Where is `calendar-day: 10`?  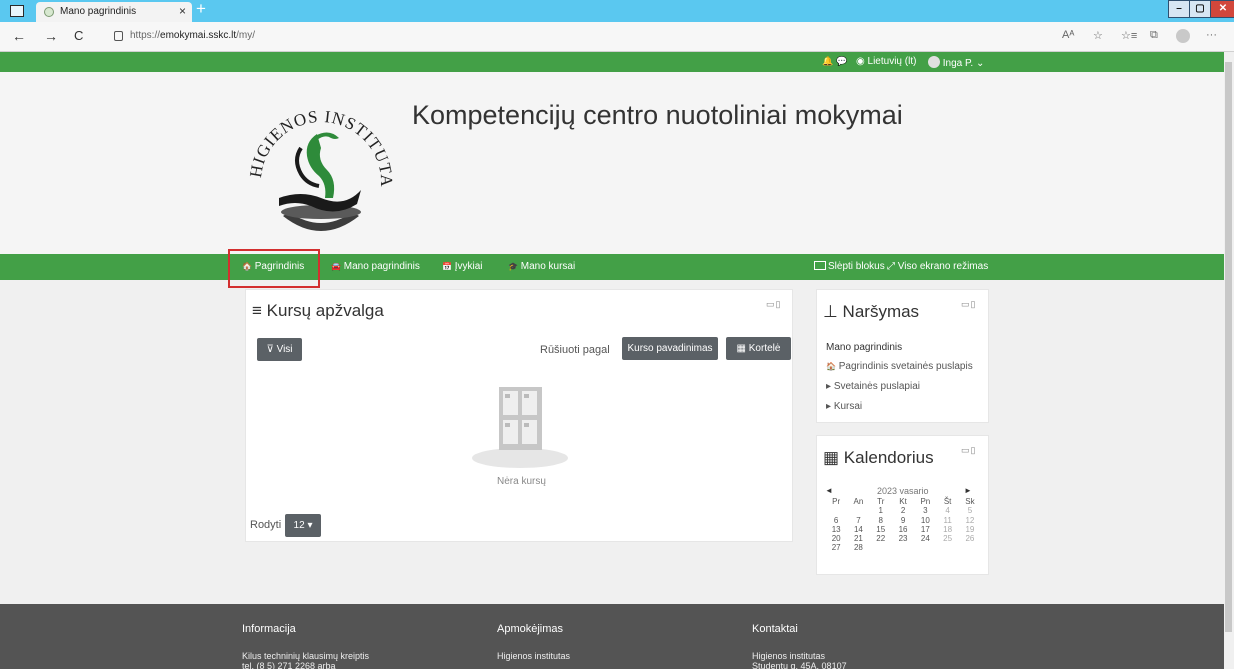
calendar-day: 10 is located at coordinates (925, 520).